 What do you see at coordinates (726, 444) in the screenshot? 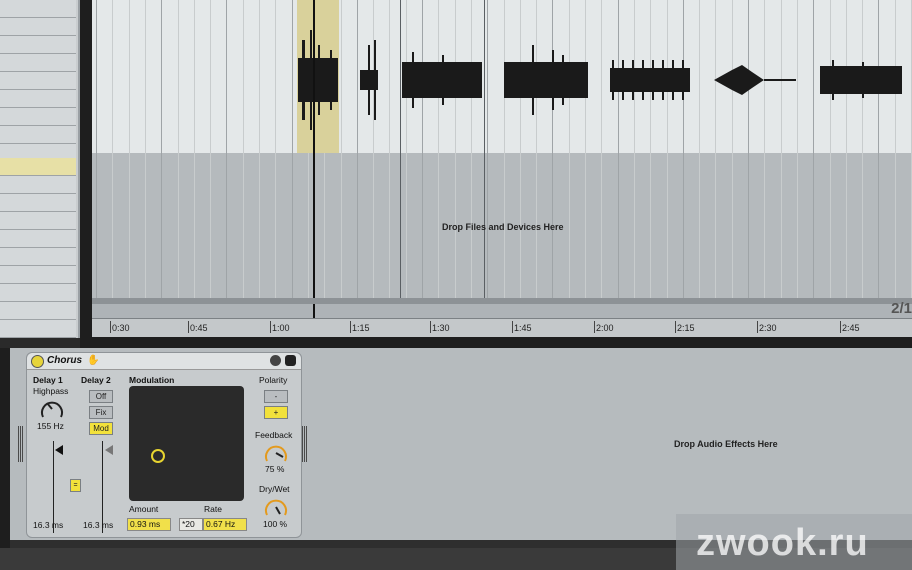
I see `drop-effects-hint: Drop Audio Effects Here` at bounding box center [726, 444].